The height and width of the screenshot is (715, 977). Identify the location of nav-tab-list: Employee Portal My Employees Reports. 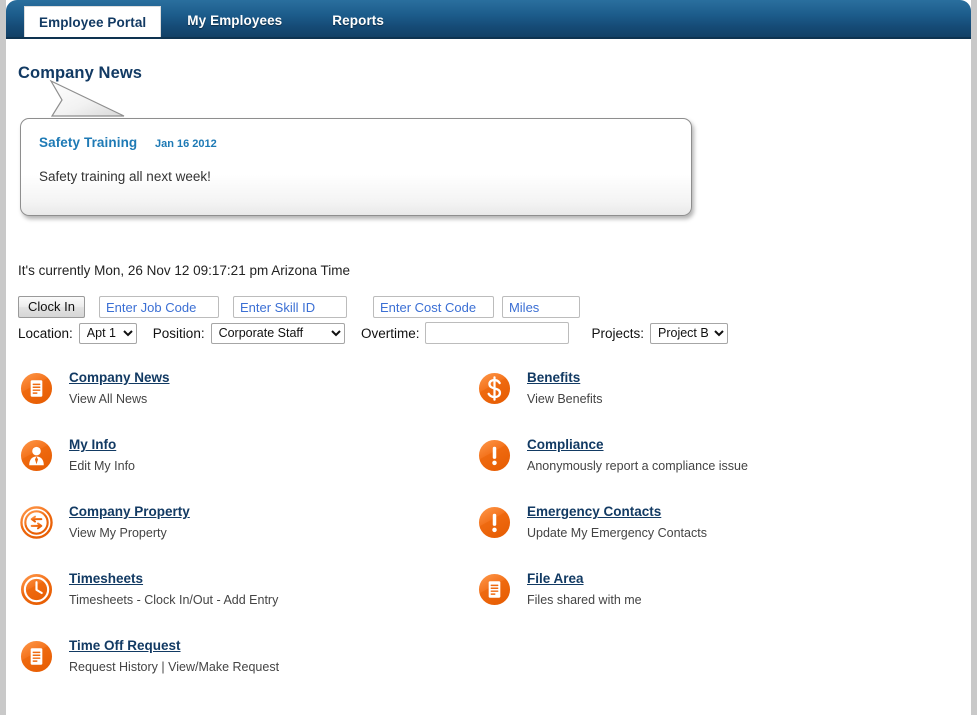
(195, 19).